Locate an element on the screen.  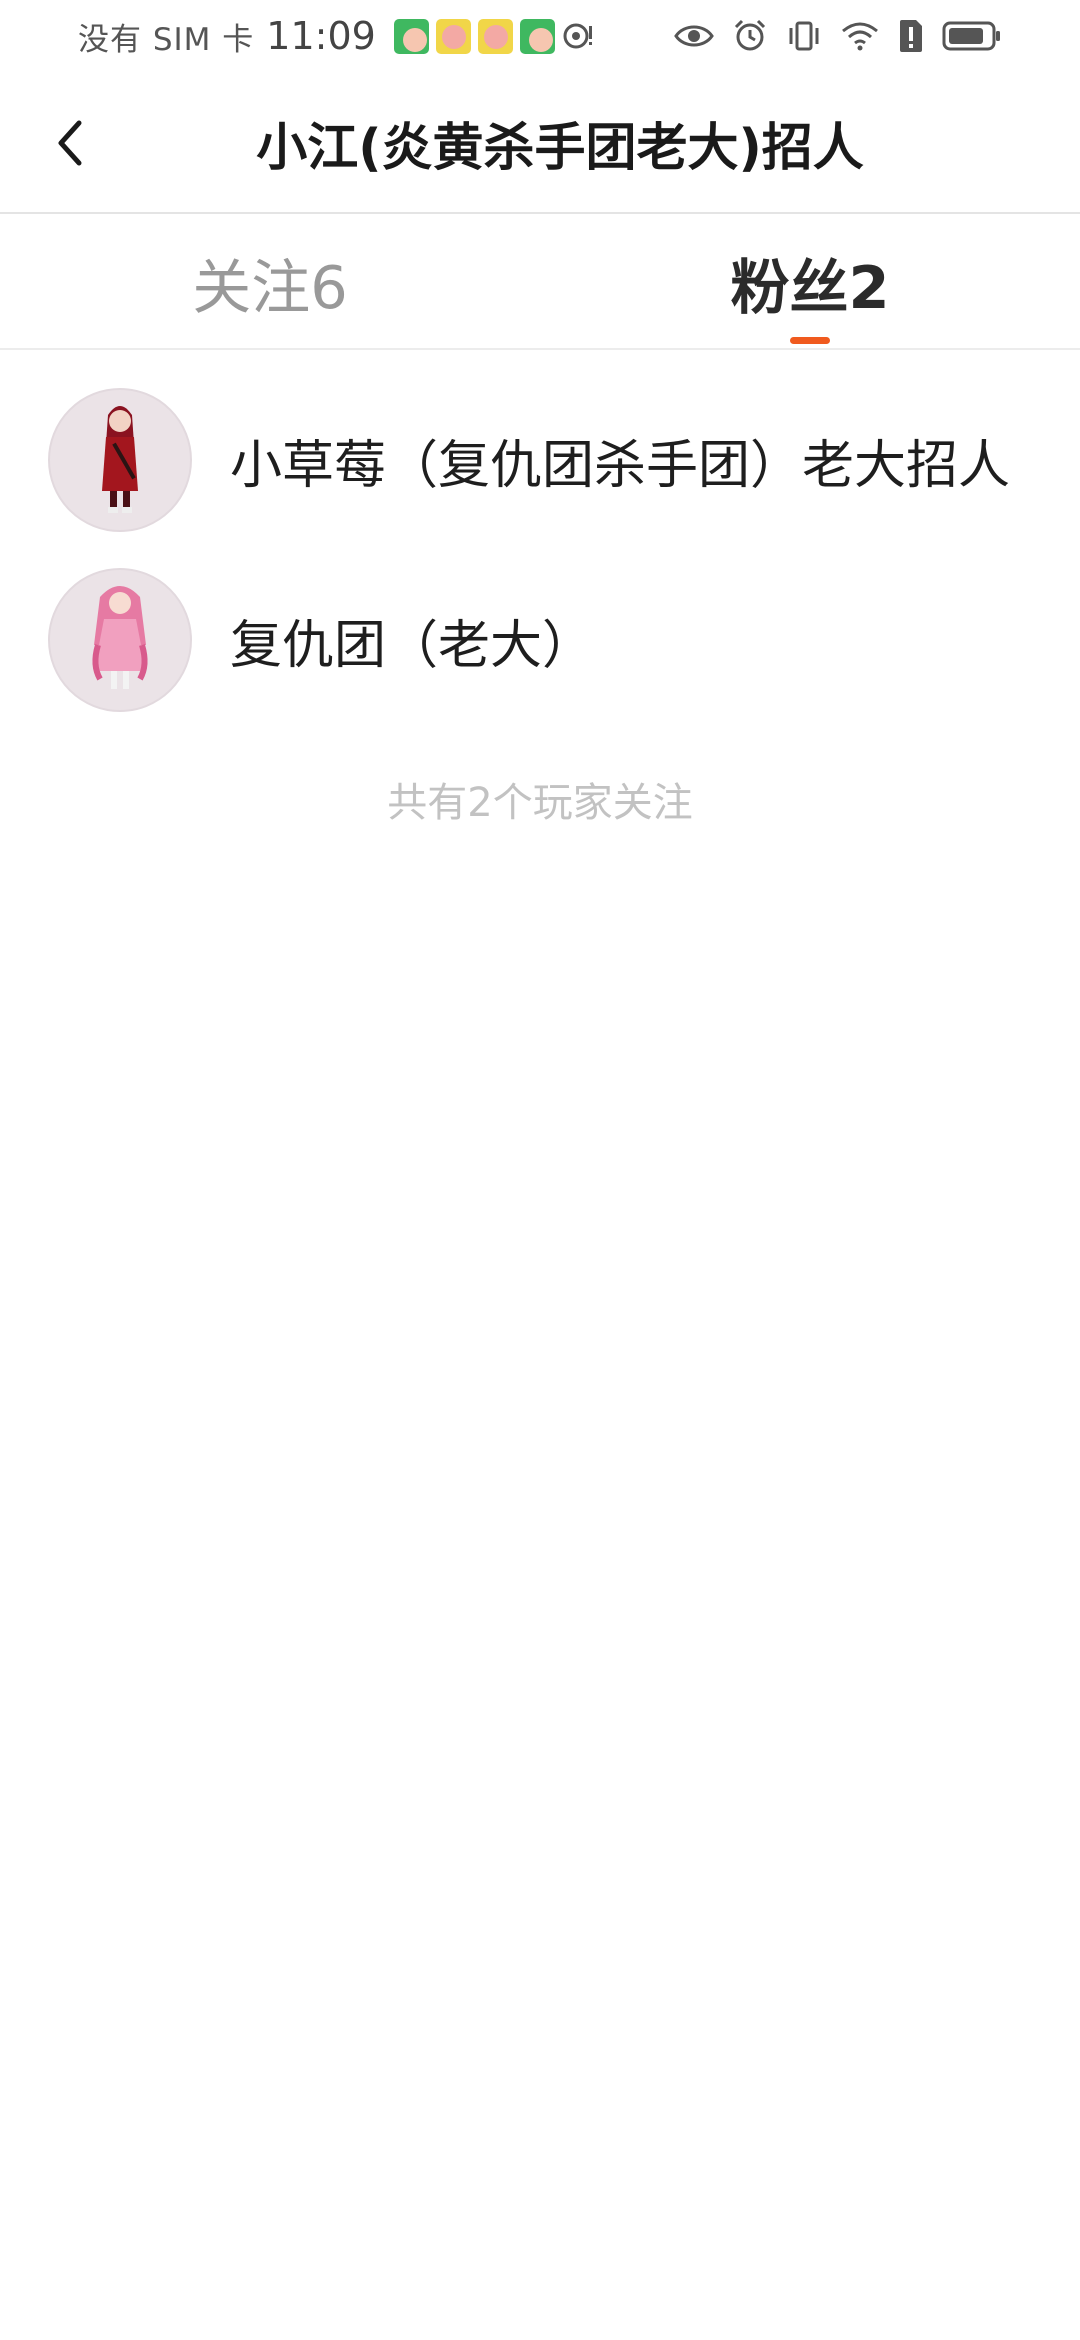
active-tab-indicator is located at coordinates (810, 340).